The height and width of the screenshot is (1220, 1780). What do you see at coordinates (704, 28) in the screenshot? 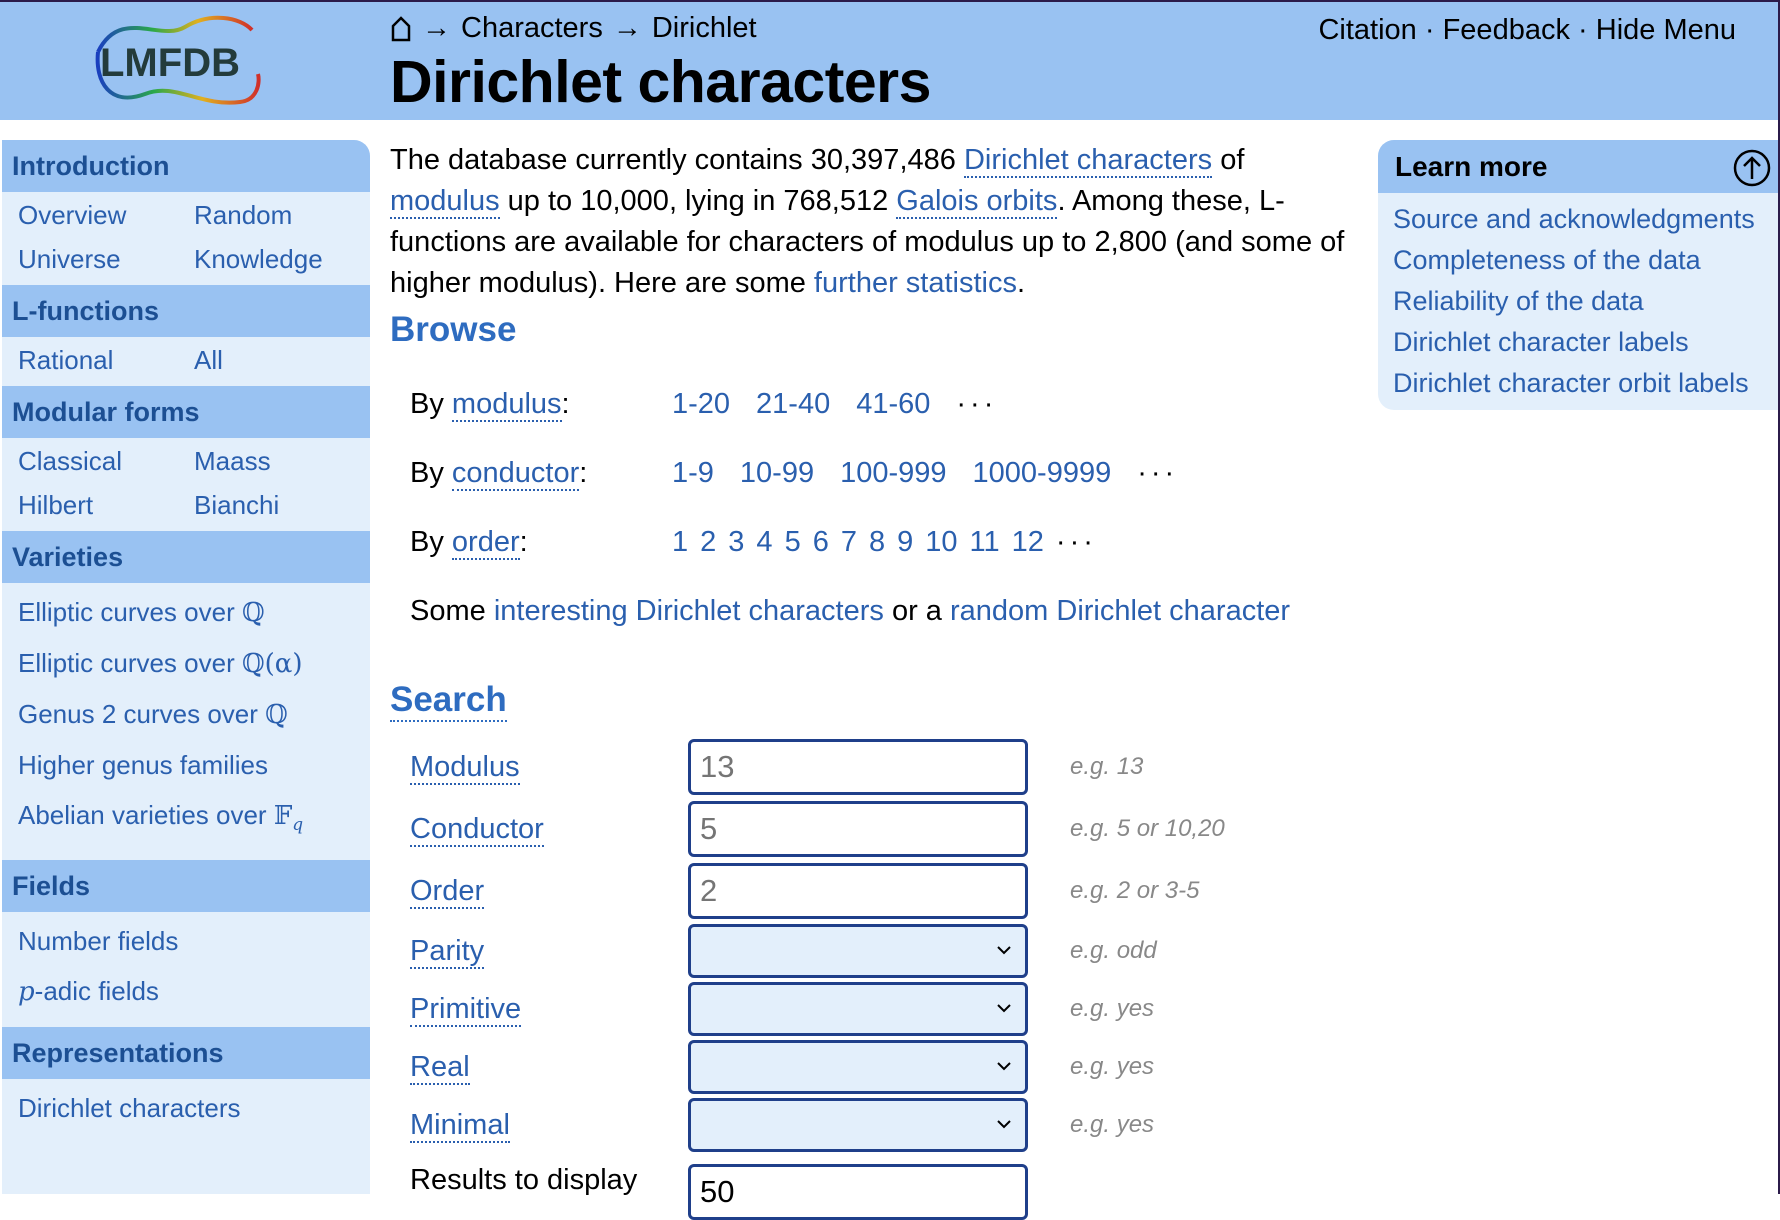
I see `breadcrumb-dirichlet: Dirichlet` at bounding box center [704, 28].